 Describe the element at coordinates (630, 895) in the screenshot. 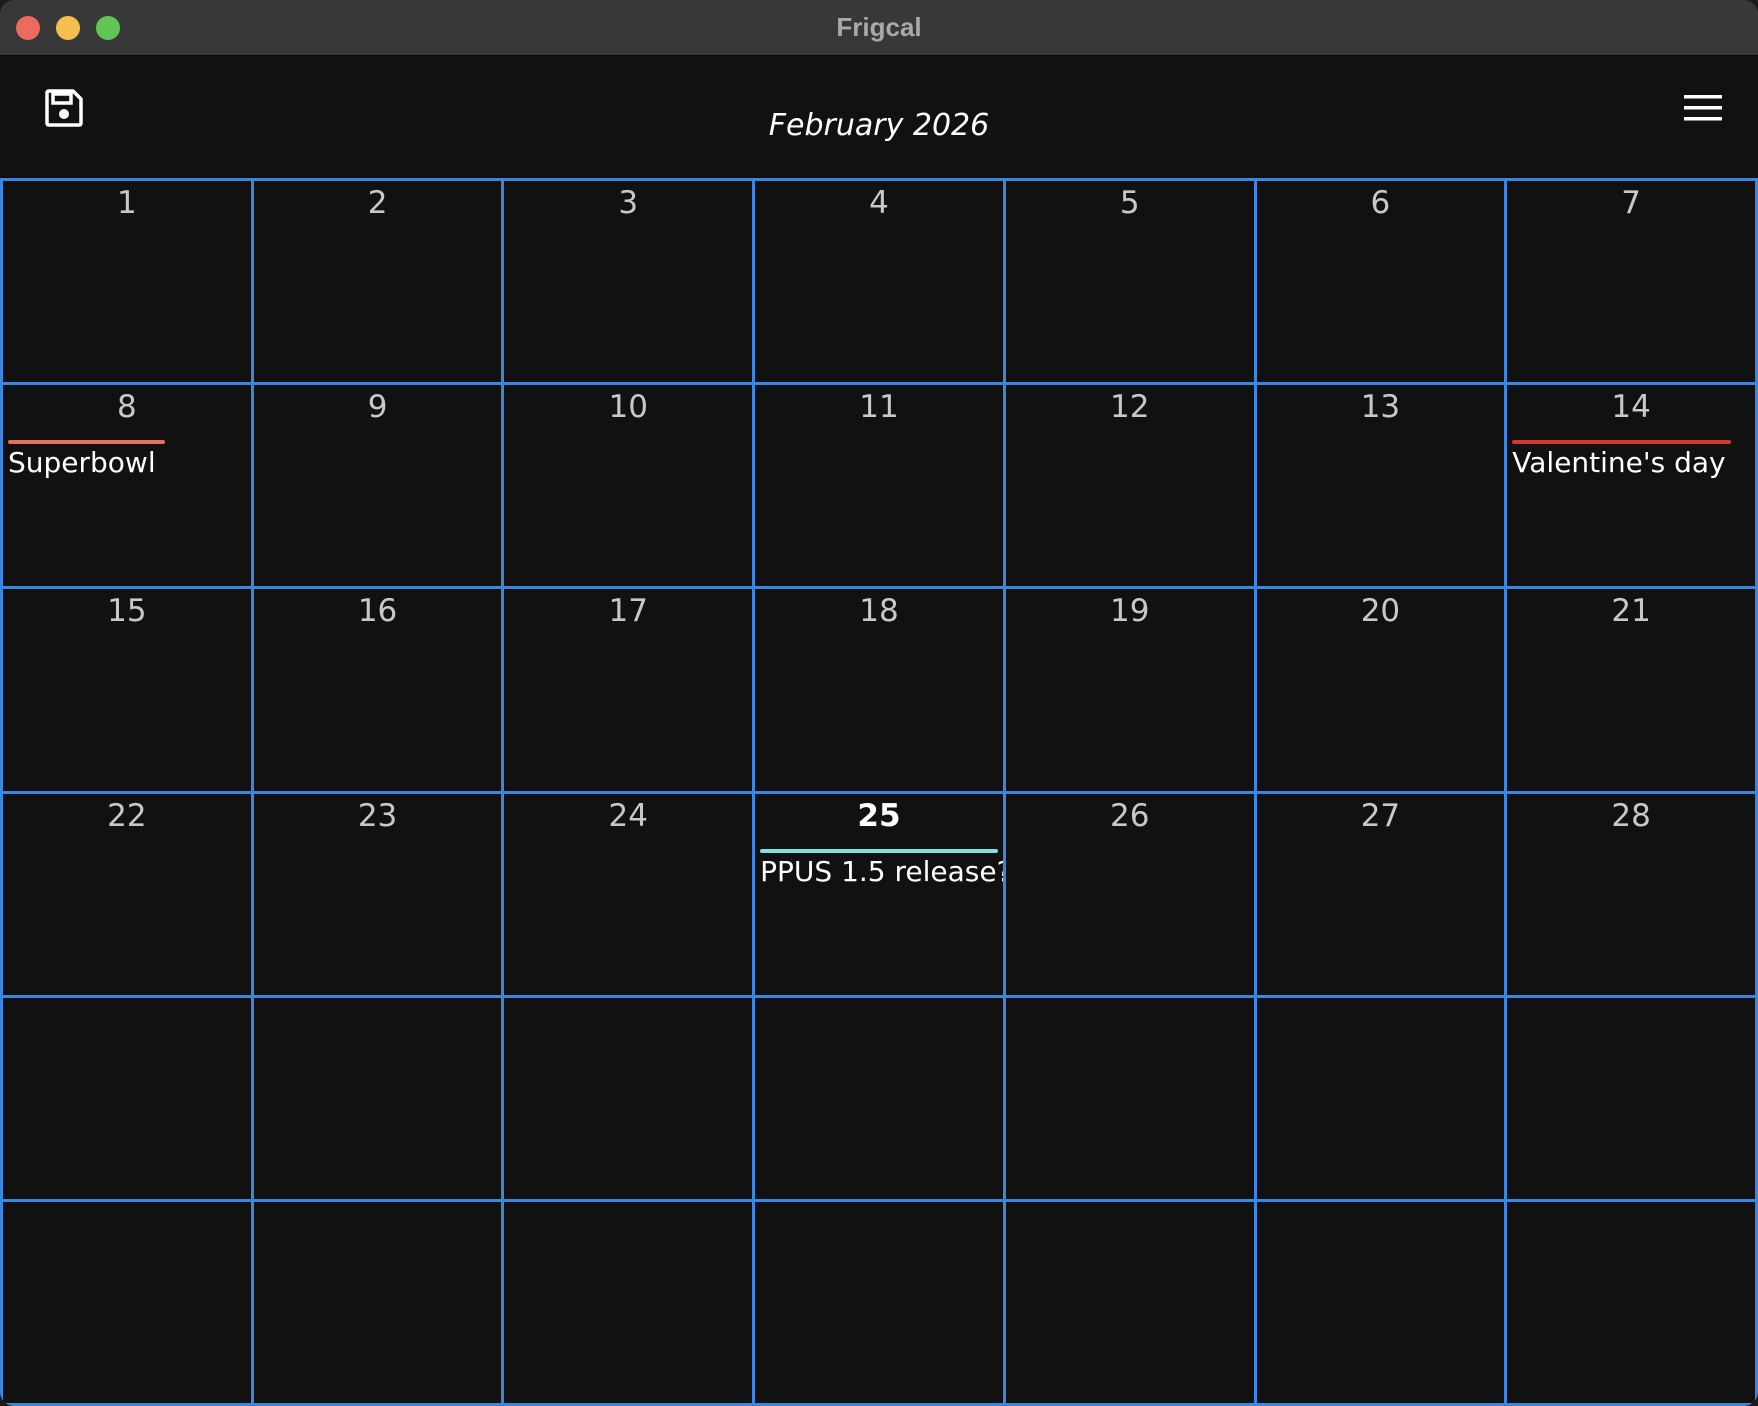

I see `day-cell: 24` at that location.